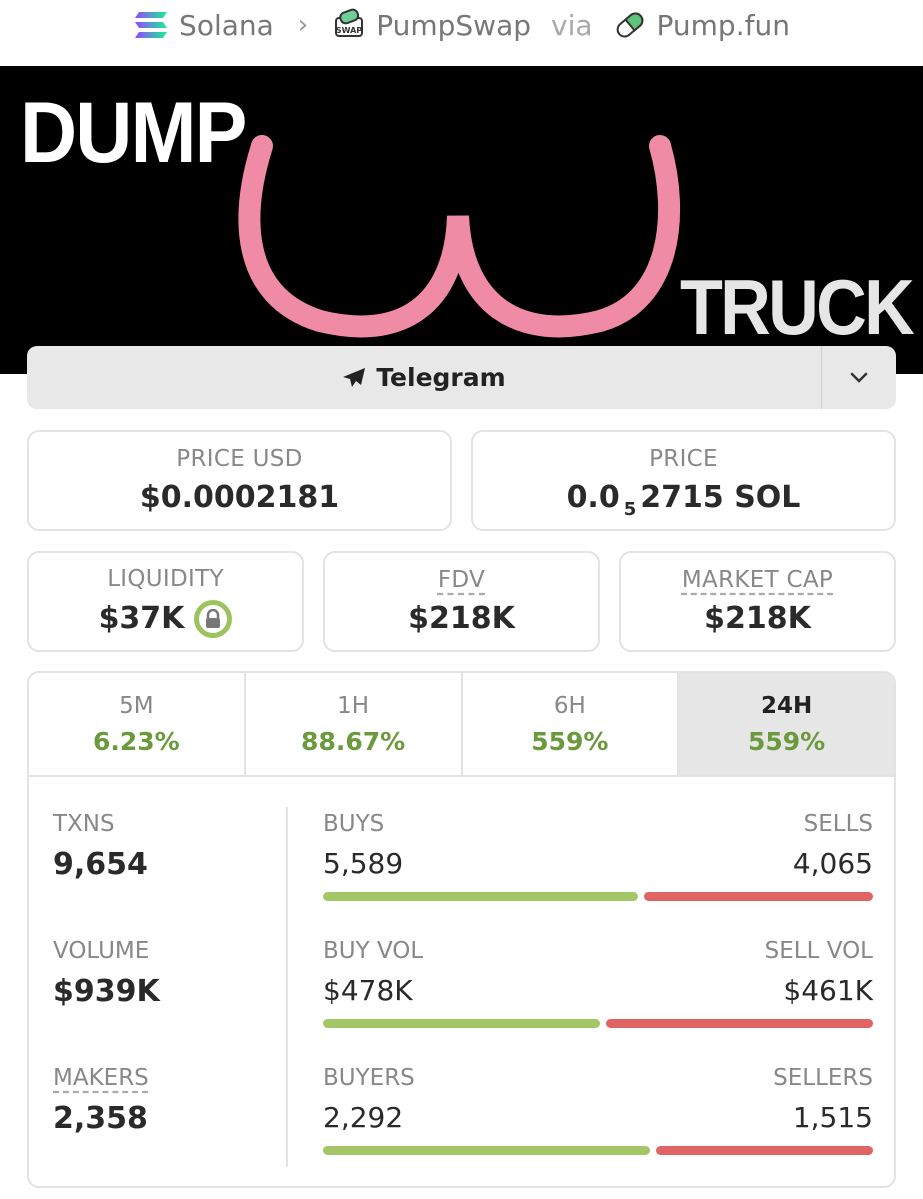 This screenshot has width=923, height=1199. I want to click on buys-value: 5,589, so click(363, 863).